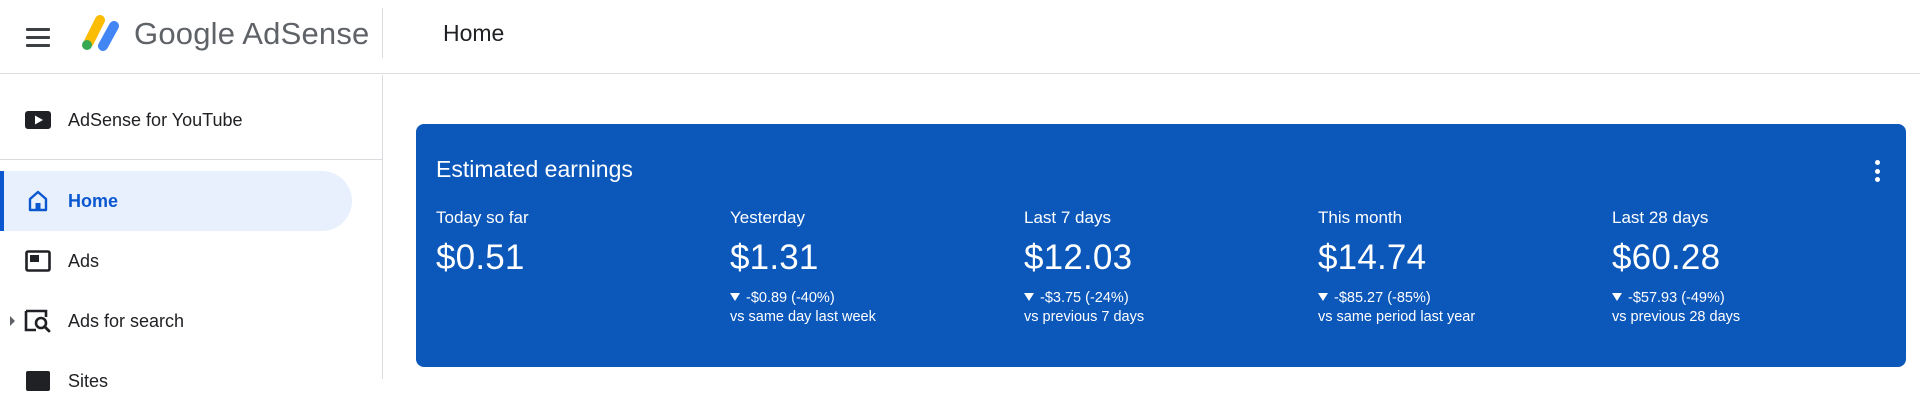 This screenshot has height=411, width=1920. Describe the element at coordinates (1463, 298) in the screenshot. I see `metric-change: -$85.27 (-85%)` at that location.